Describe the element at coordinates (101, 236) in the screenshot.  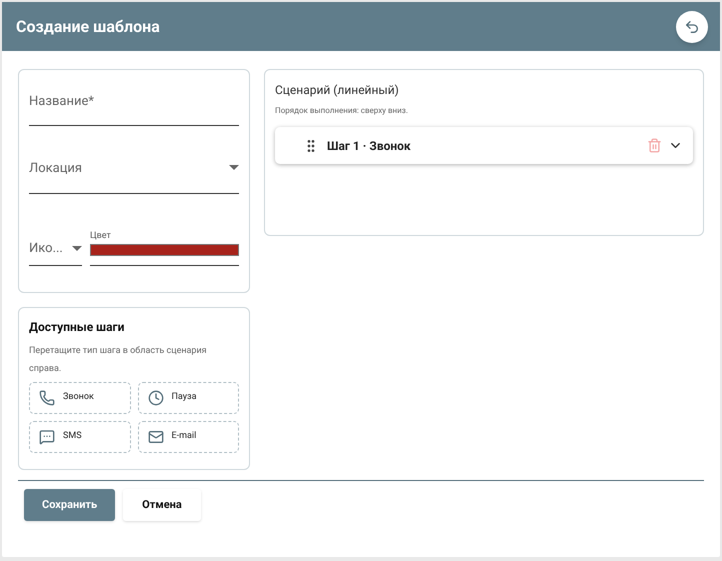
I see `color-label: Цвет` at that location.